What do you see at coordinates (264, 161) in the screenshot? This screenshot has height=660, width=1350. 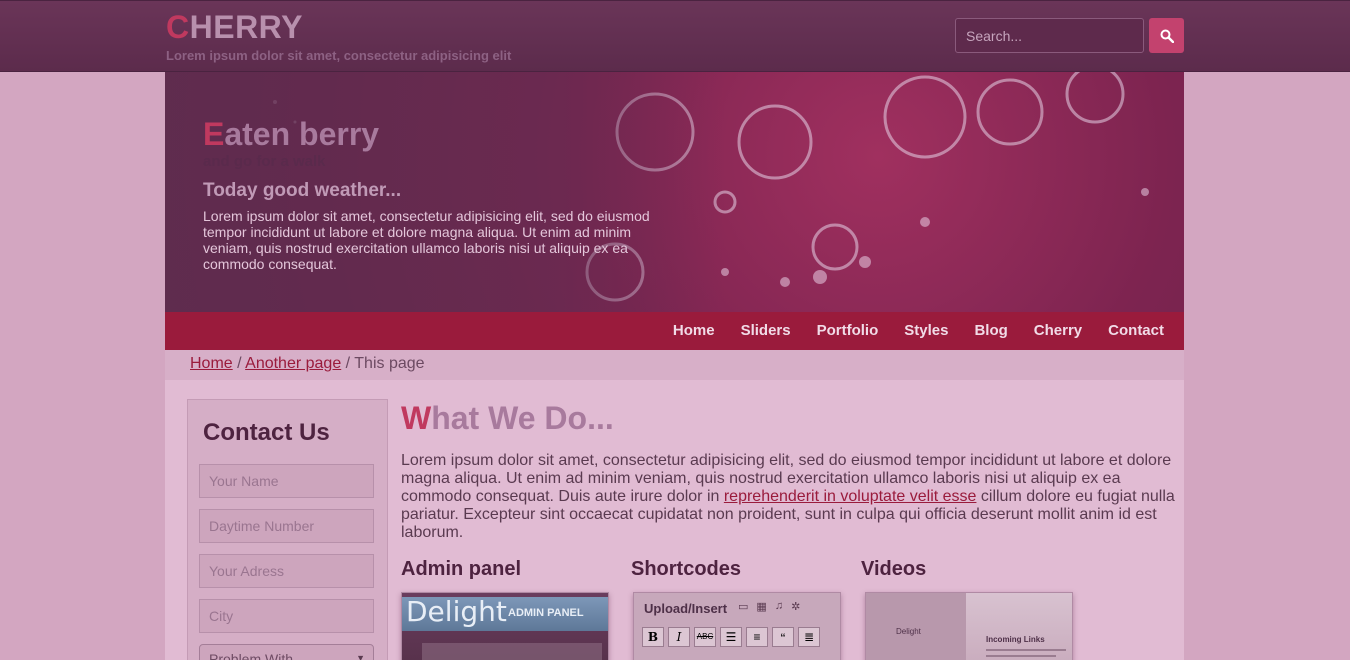 I see `hero-subtitle: and go for a walk` at bounding box center [264, 161].